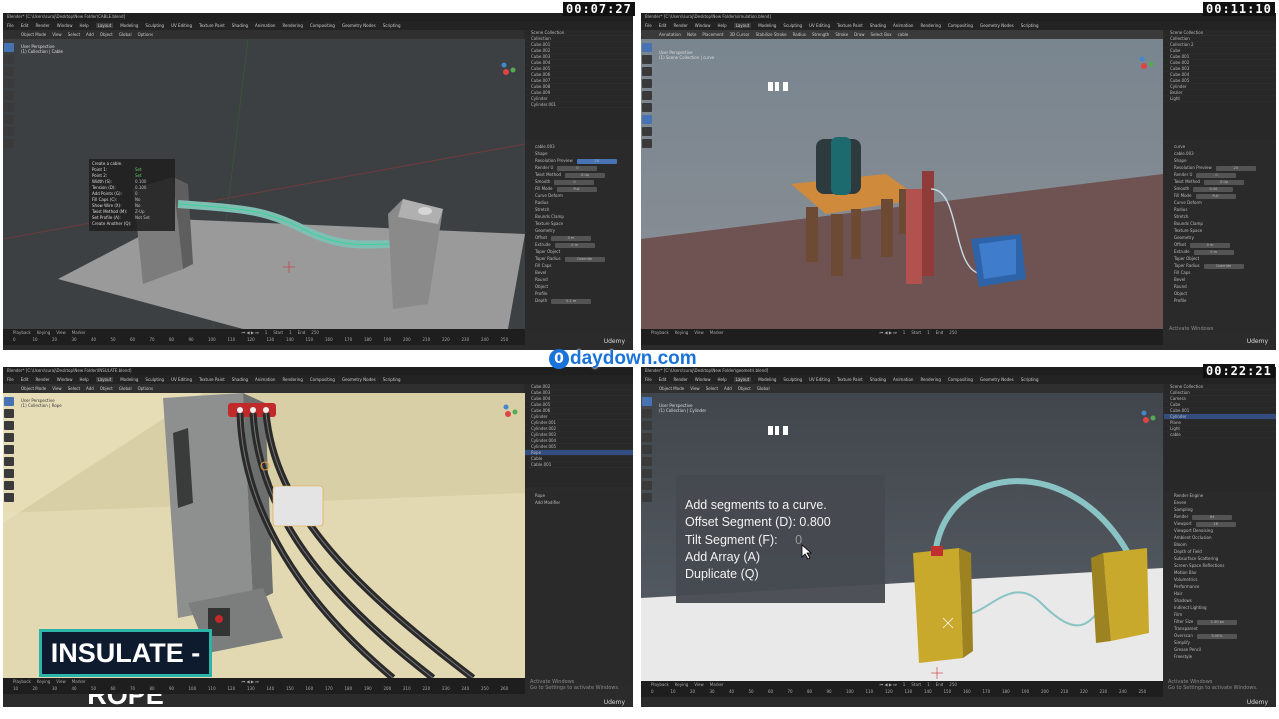 This screenshot has height=719, width=1279. Describe the element at coordinates (33, 388) in the screenshot. I see `header-item-object-mode: Object Mode` at that location.